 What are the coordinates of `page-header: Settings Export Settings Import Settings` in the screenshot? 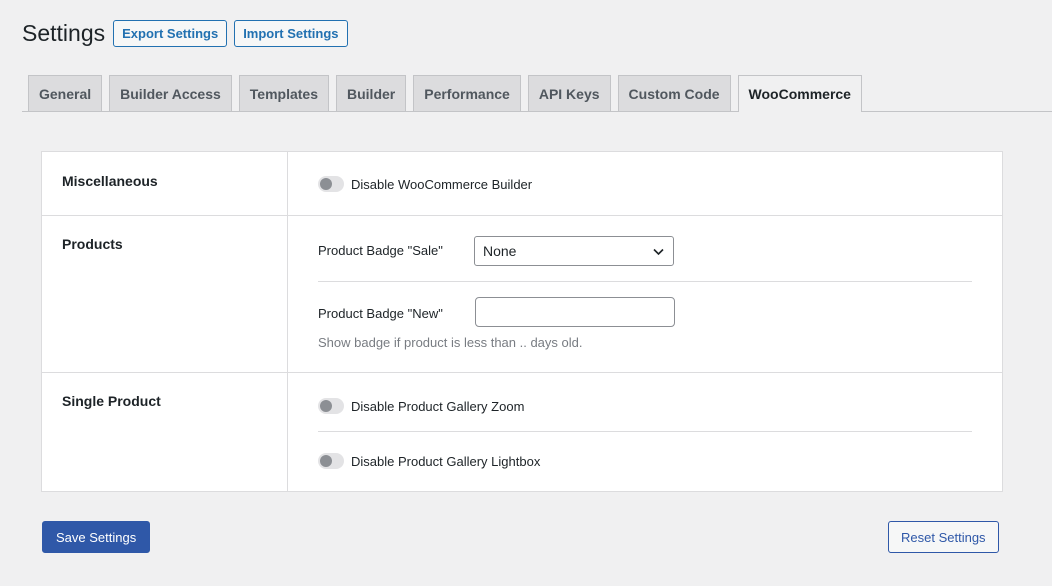 It's located at (188, 33).